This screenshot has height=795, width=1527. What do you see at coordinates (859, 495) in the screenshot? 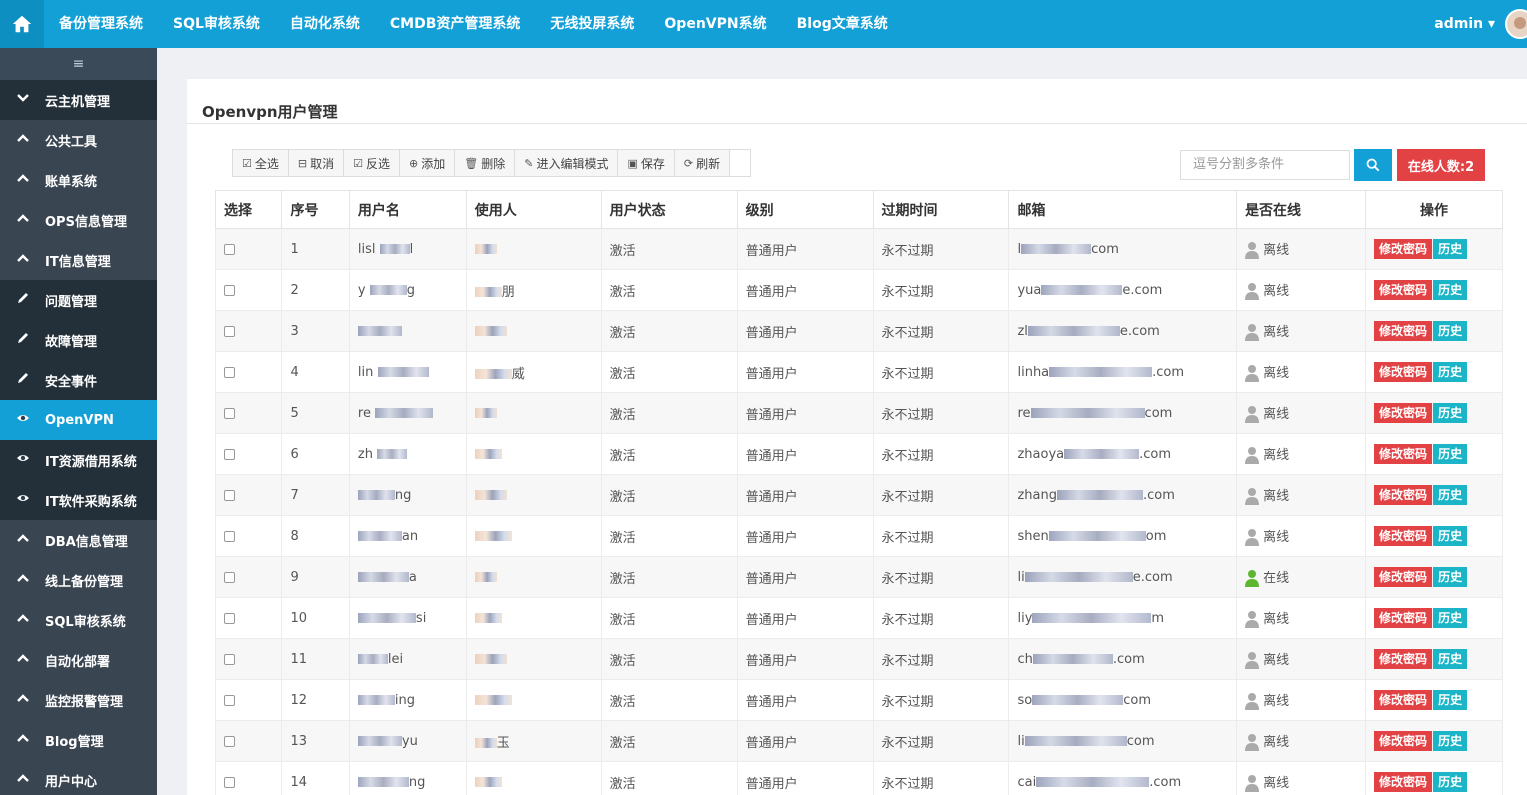
I see `table-row: 7 ng 激活 普通用户 永不过期 zhang .com 离线 修改密码 历史` at bounding box center [859, 495].